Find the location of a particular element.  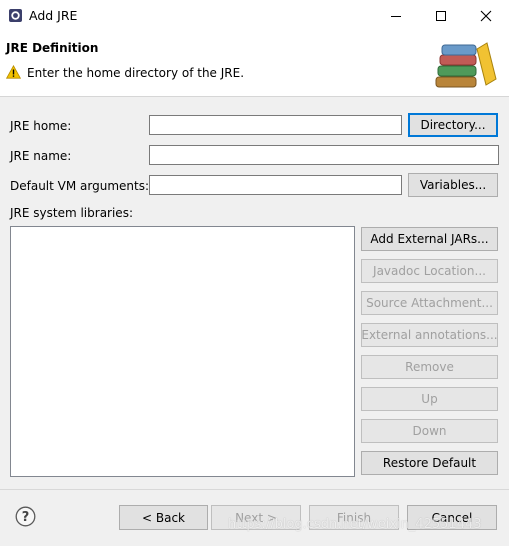

back-button: < Back is located at coordinates (163, 517).